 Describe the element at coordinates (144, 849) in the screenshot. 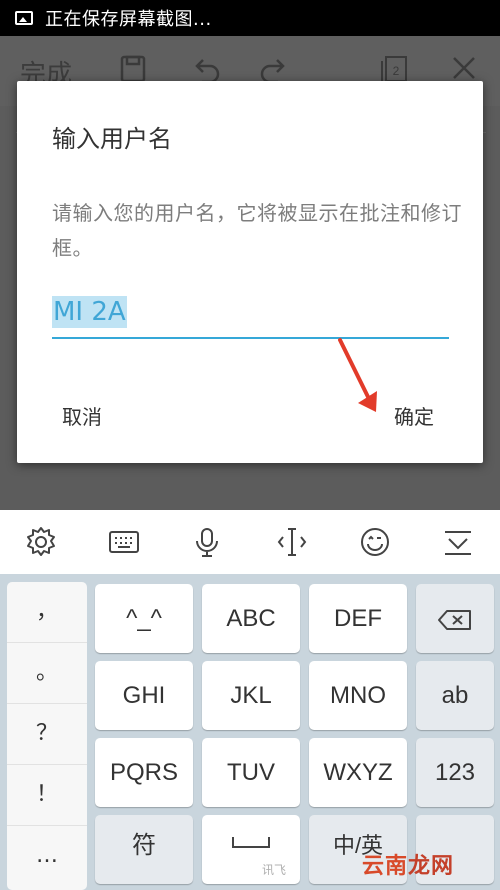

I see `key-symbol: 符` at that location.